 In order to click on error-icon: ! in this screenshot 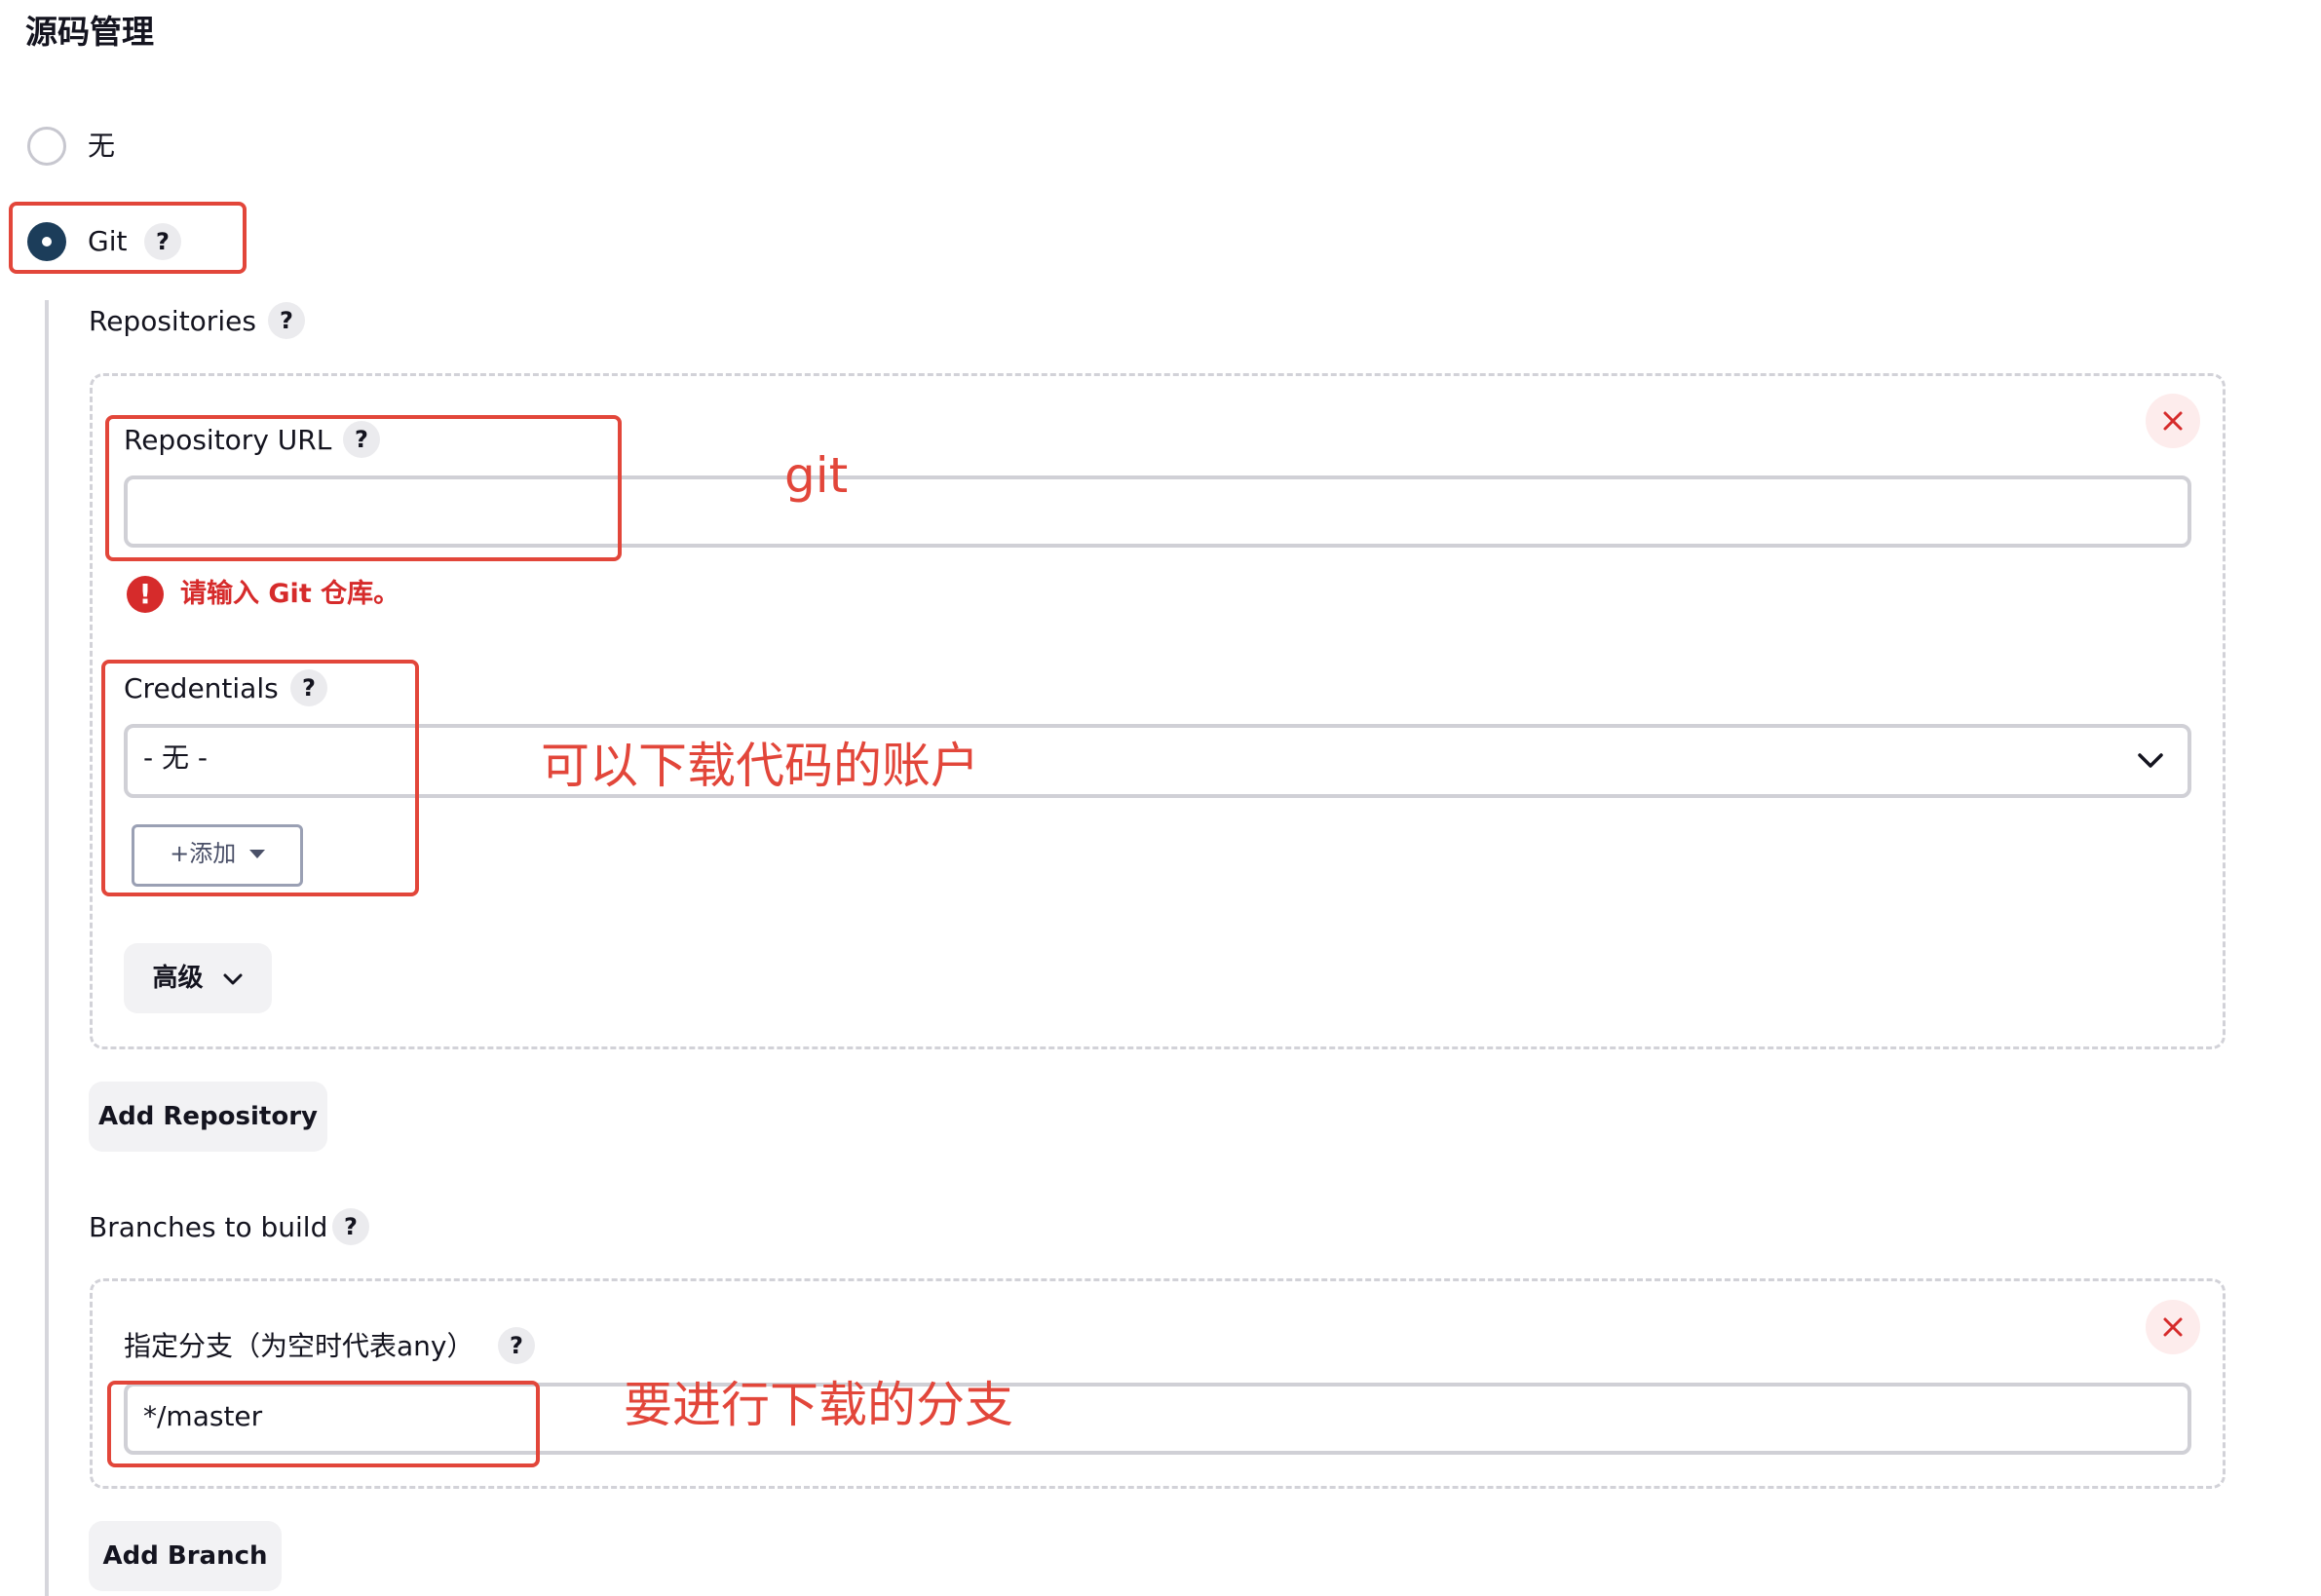, I will do `click(146, 594)`.